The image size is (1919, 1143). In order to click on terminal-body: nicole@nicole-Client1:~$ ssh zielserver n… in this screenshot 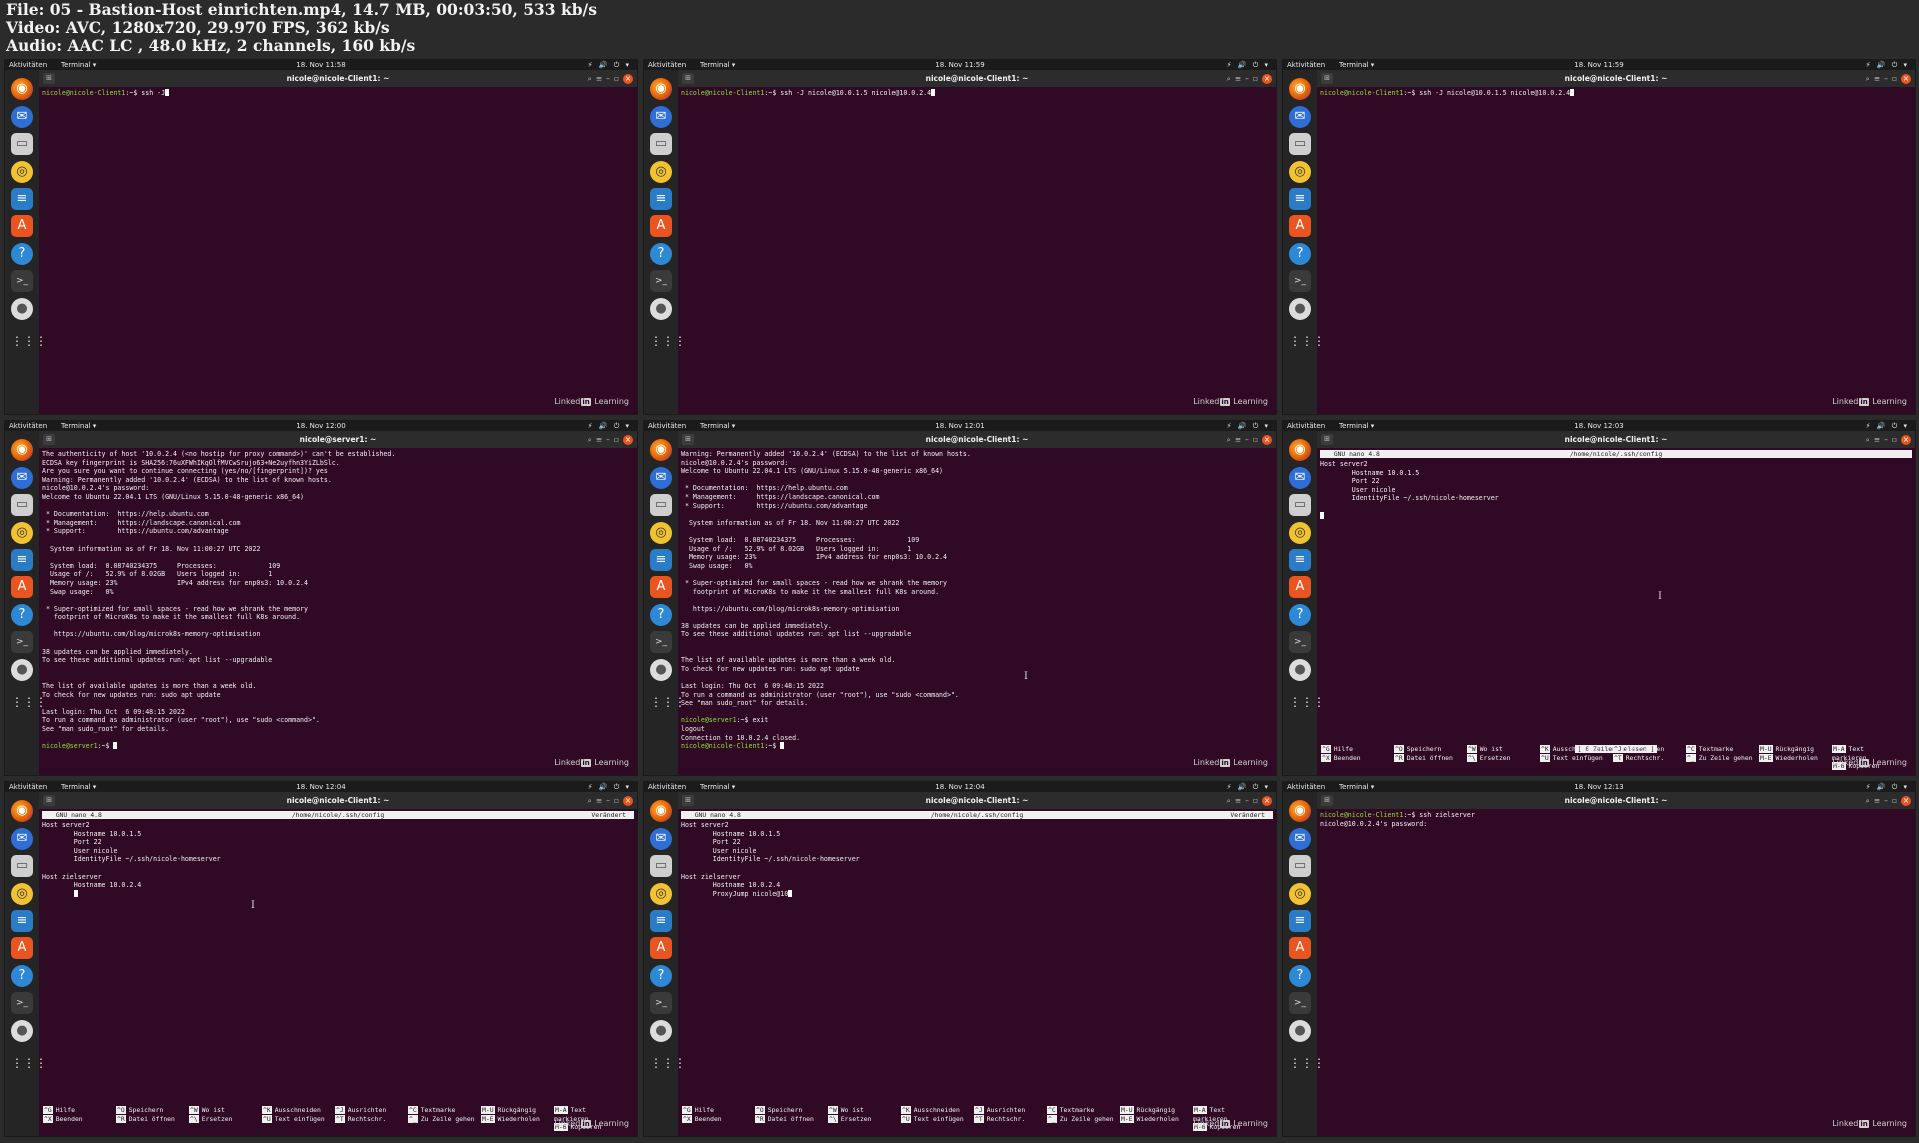, I will do `click(1616, 972)`.